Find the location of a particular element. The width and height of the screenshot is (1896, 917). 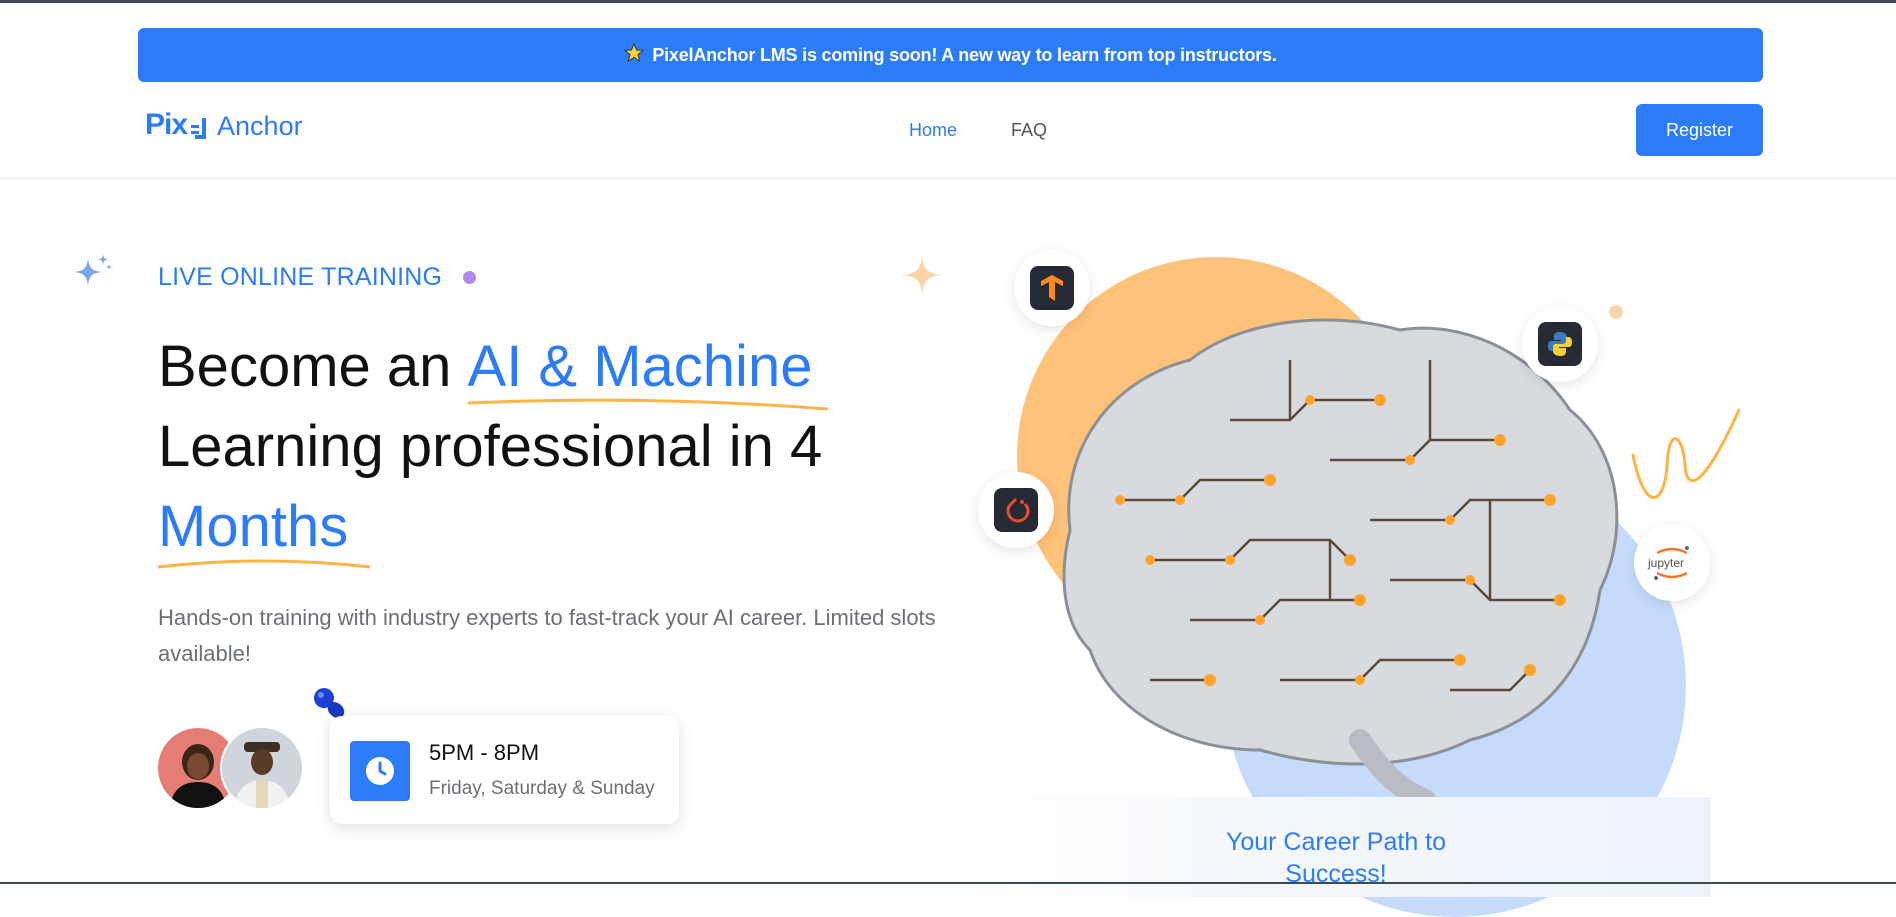

window-top-border is located at coordinates (948, 1).